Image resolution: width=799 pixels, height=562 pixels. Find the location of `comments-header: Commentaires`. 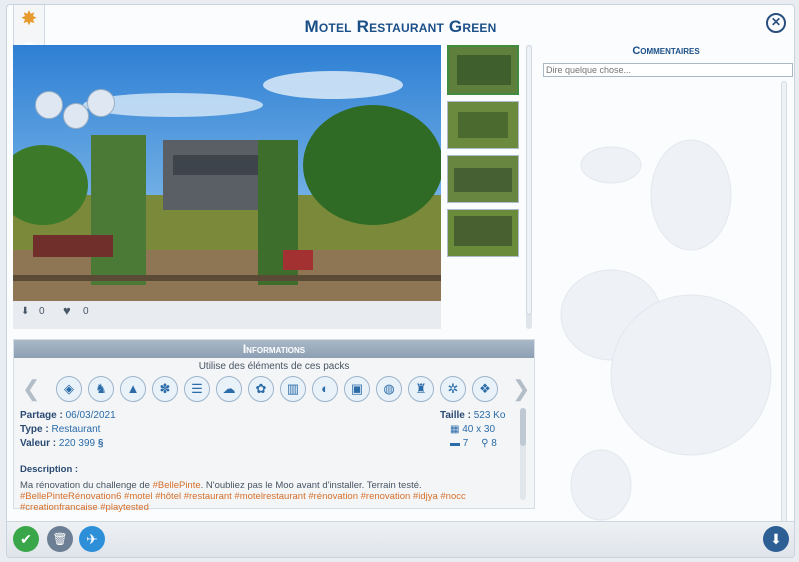

comments-header: Commentaires is located at coordinates (666, 51).